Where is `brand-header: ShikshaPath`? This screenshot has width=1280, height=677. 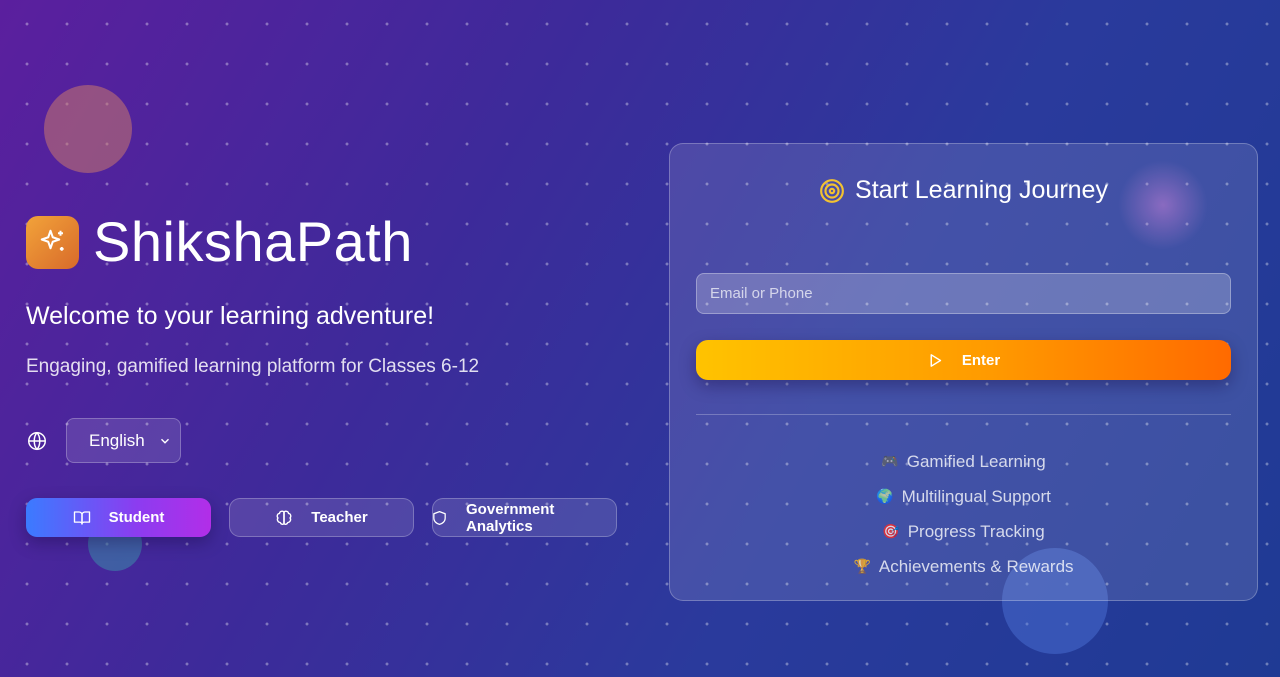
brand-header: ShikshaPath is located at coordinates (219, 242).